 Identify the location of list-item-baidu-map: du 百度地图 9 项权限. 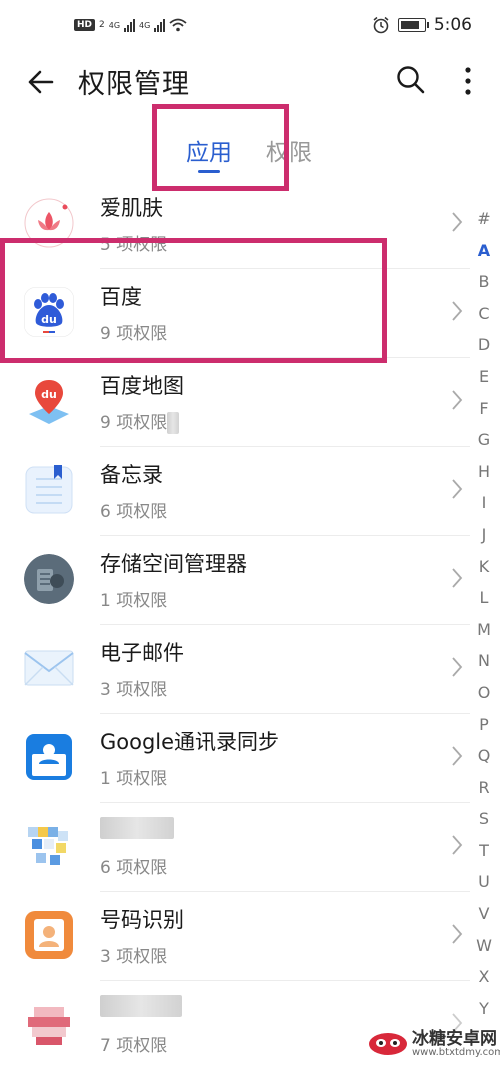
(235, 402).